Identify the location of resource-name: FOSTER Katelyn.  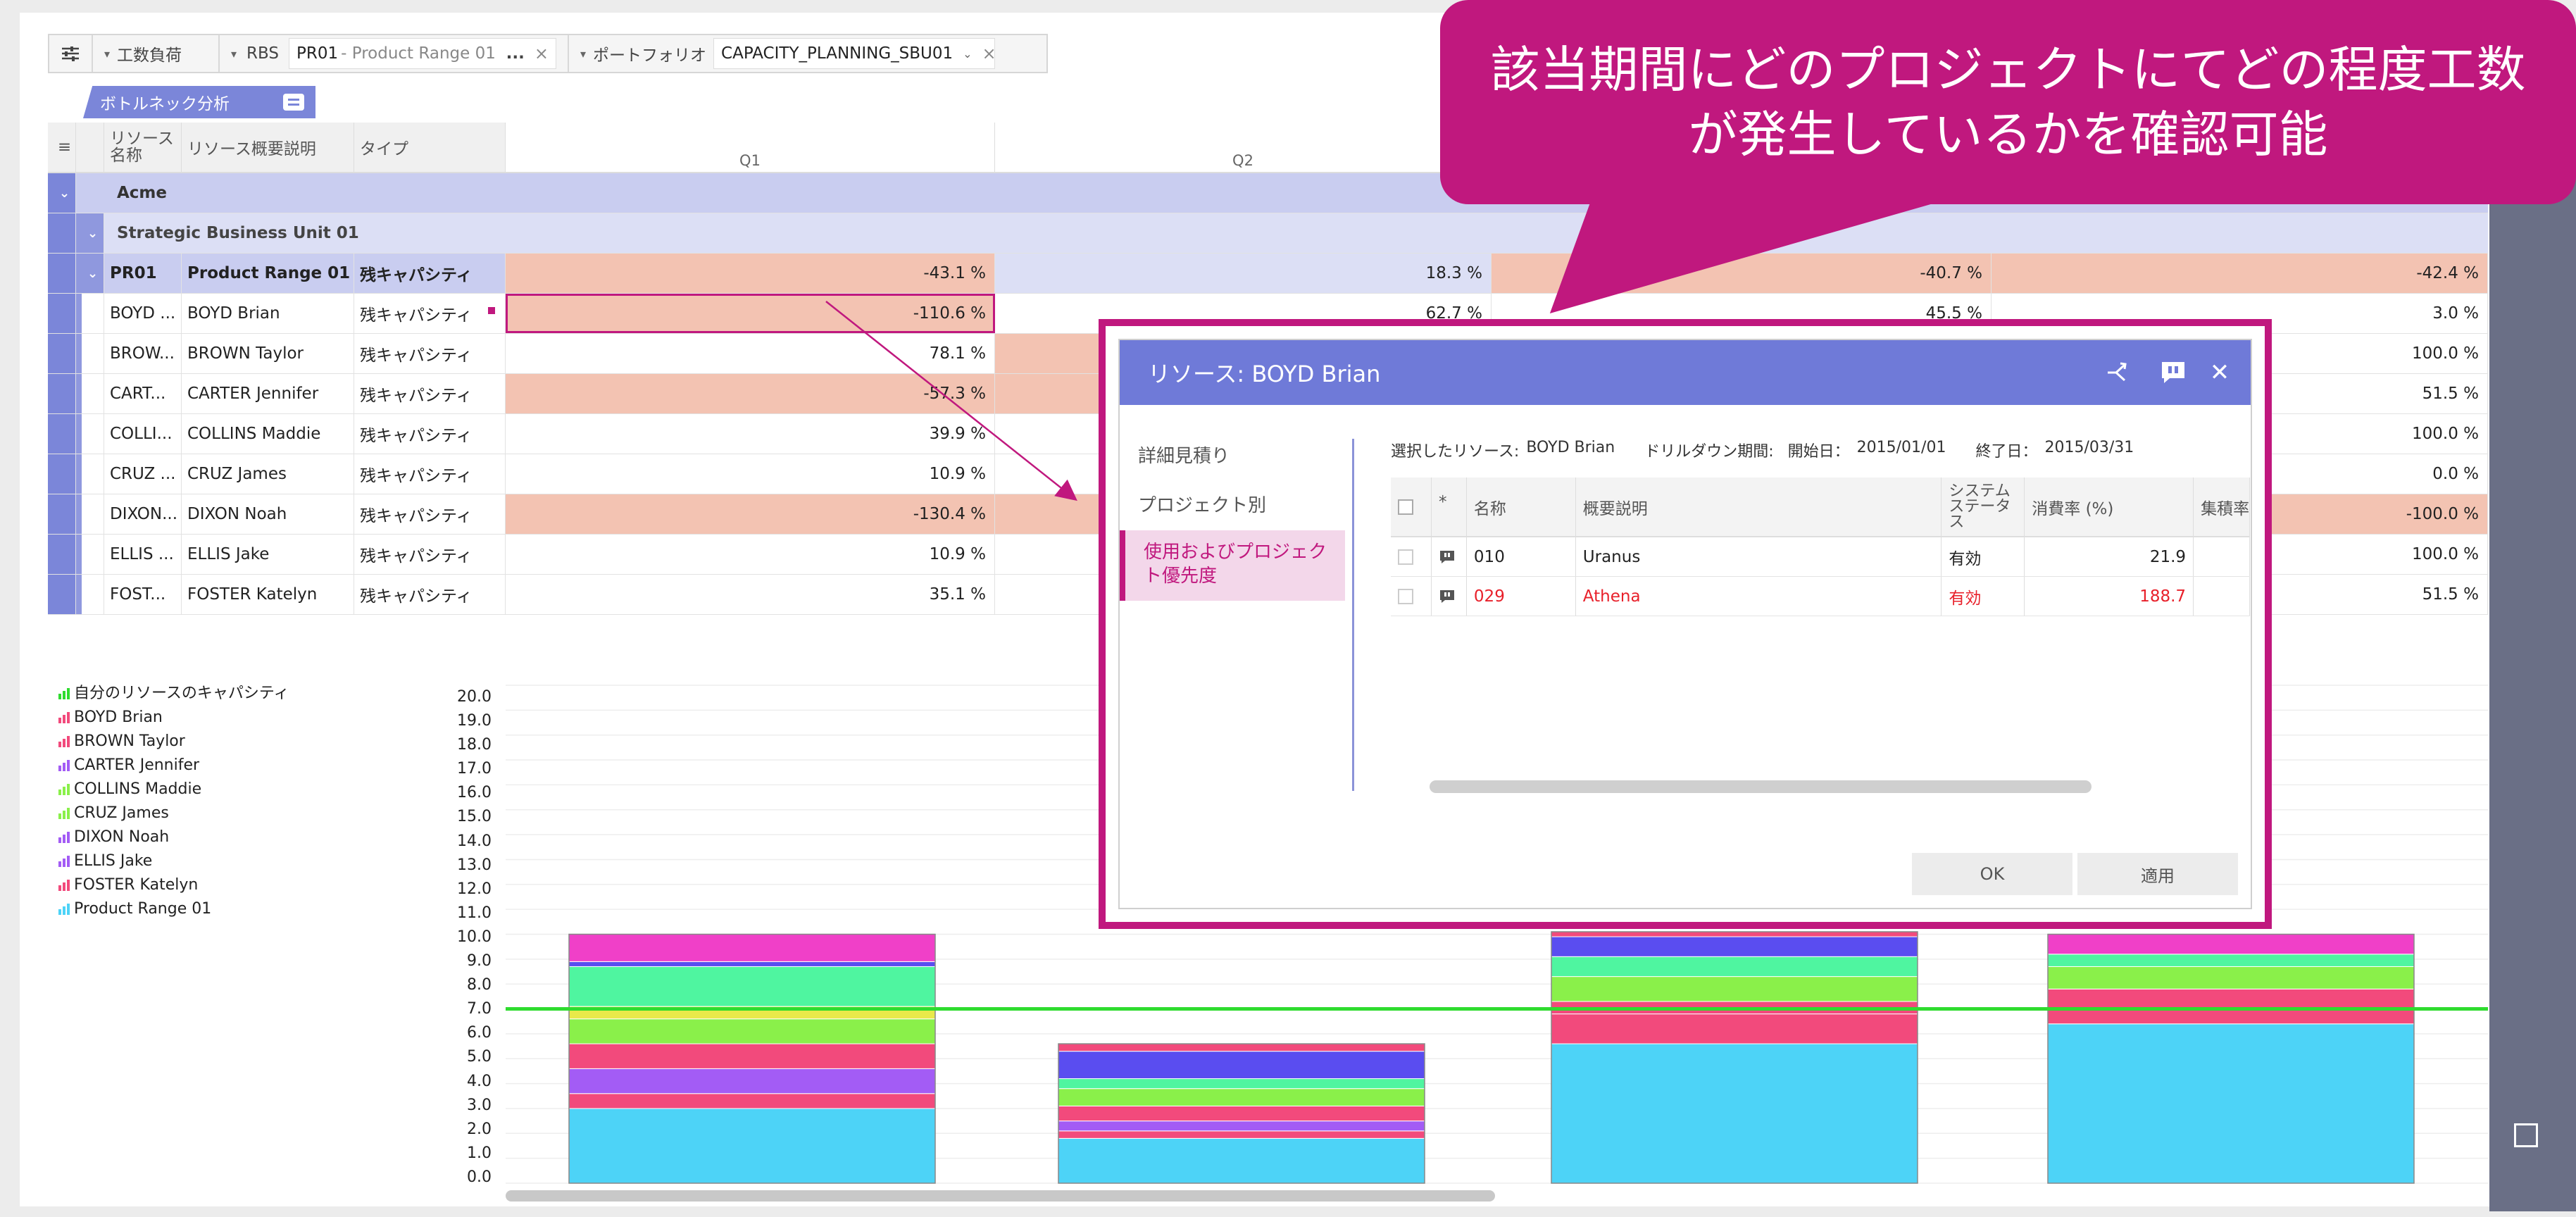
(268, 594).